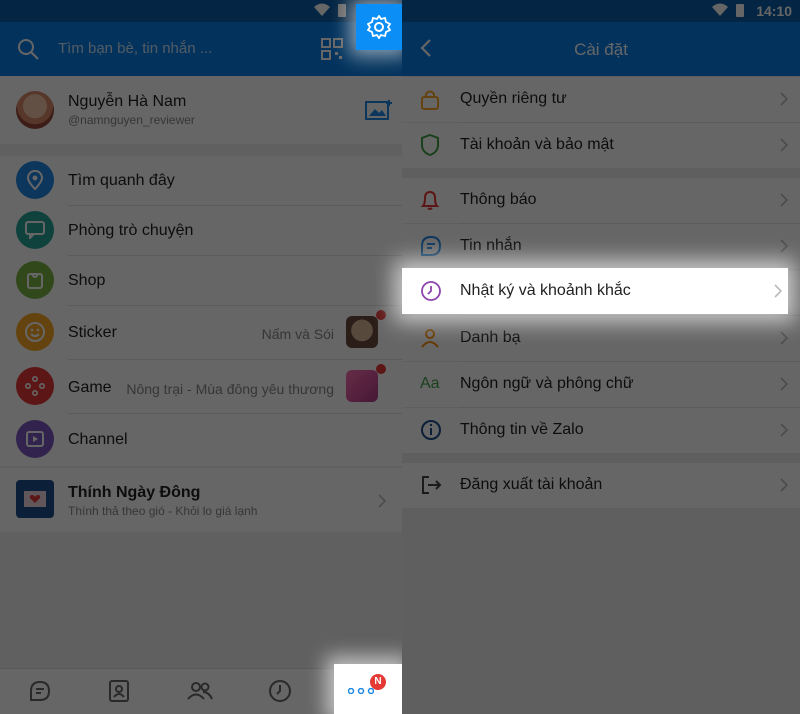 This screenshot has height=714, width=800. Describe the element at coordinates (297, 334) in the screenshot. I see `sticker-detail: Nấm và Sói` at that location.